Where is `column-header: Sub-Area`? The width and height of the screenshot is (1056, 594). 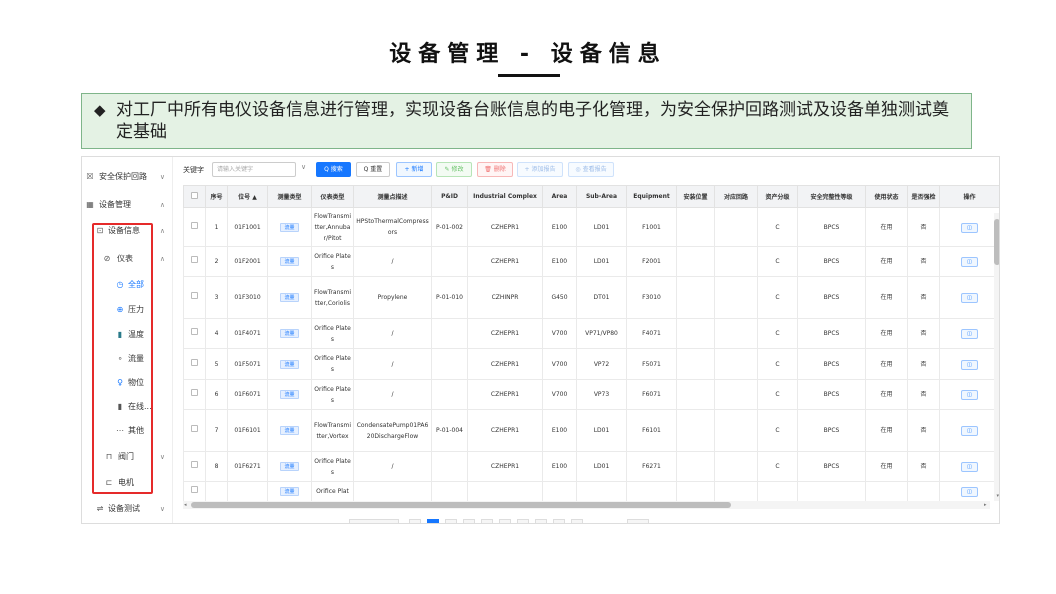
column-header: Sub-Area is located at coordinates (601, 196).